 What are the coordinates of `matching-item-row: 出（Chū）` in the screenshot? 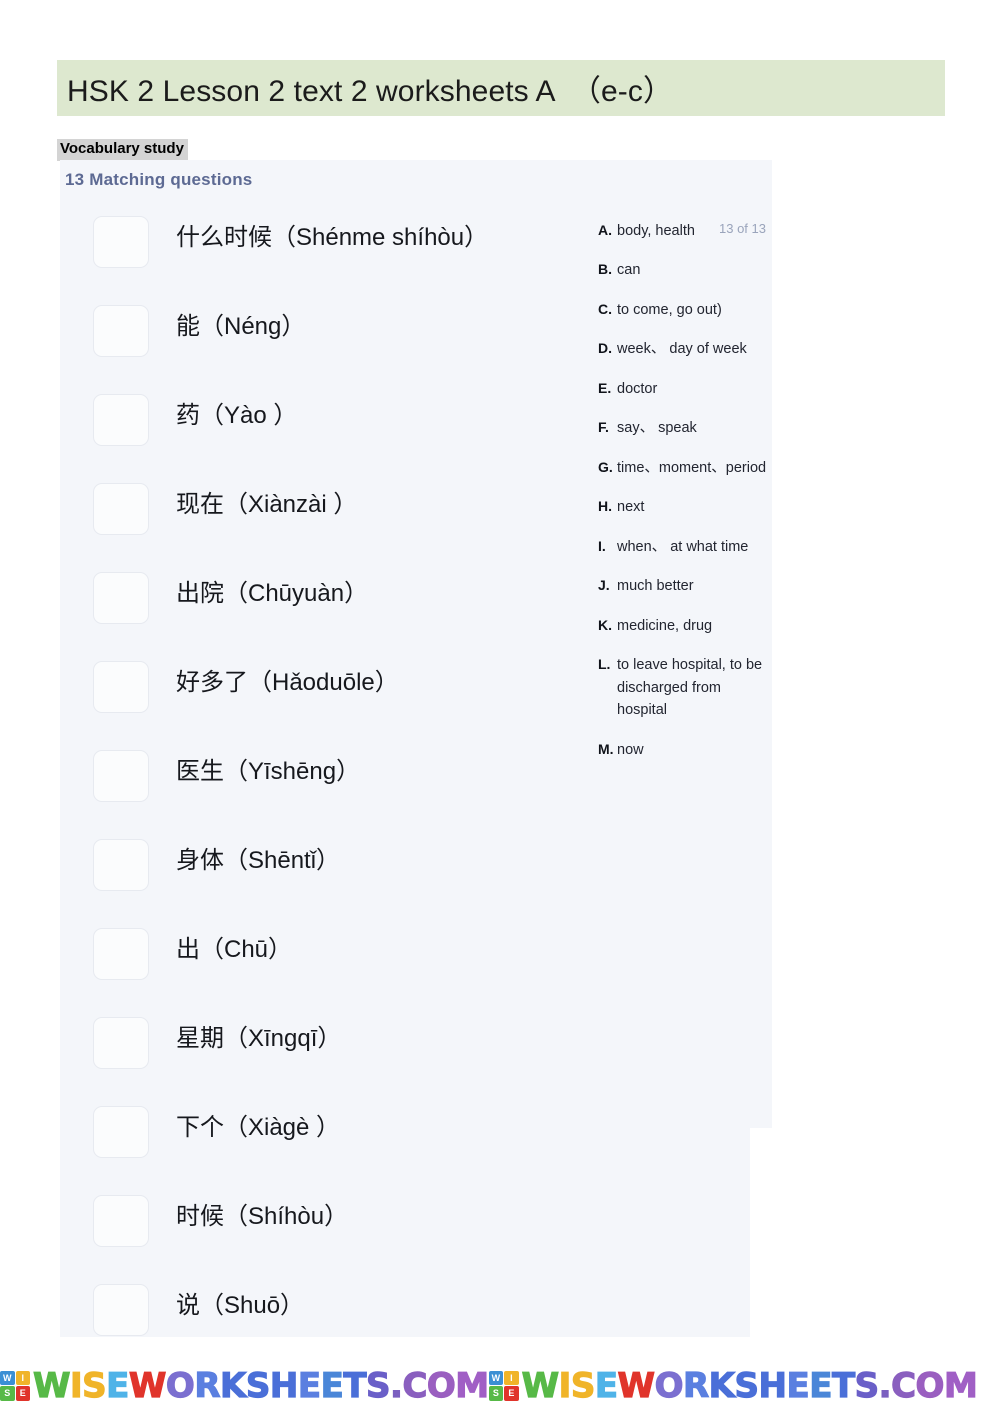 It's located at (320, 968).